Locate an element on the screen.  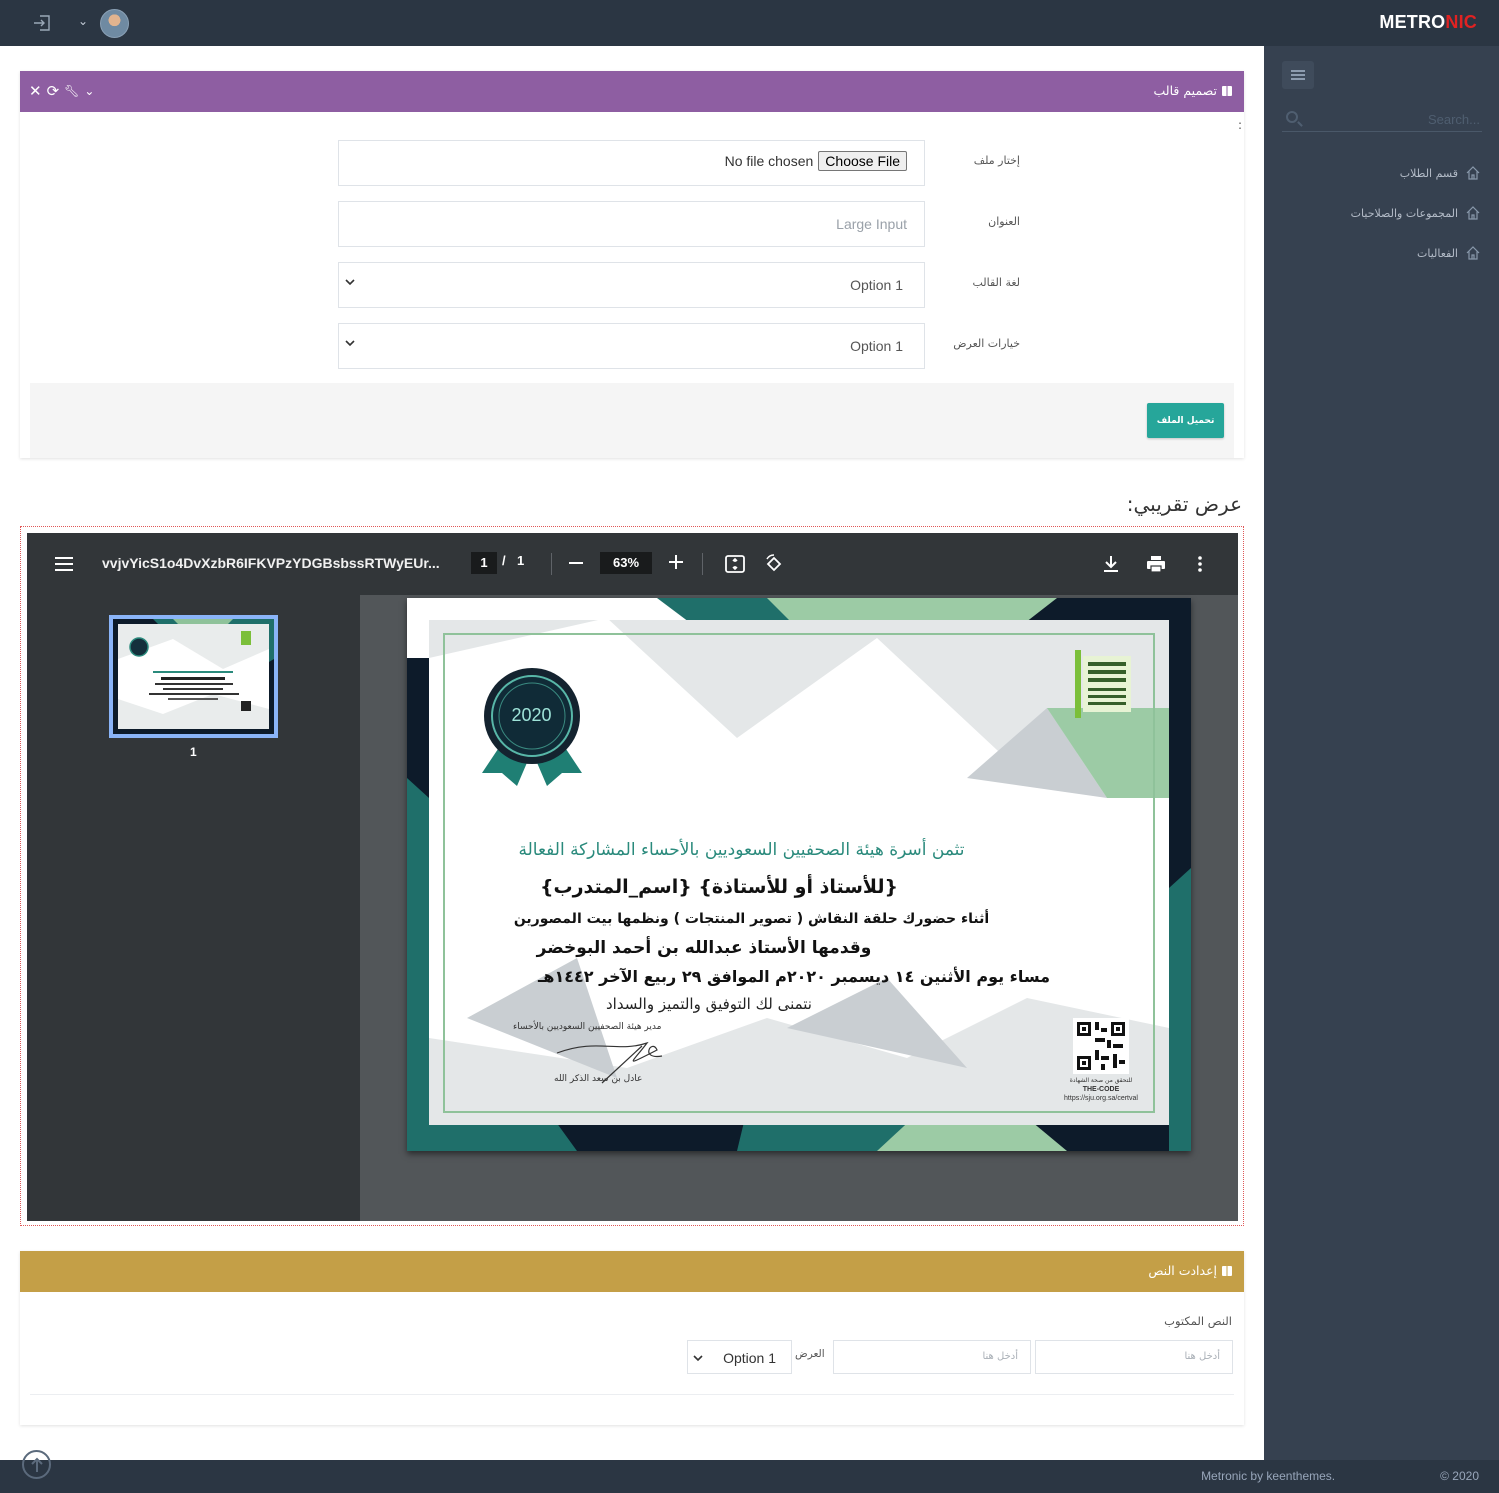
qr-code is located at coordinates (1101, 1046).